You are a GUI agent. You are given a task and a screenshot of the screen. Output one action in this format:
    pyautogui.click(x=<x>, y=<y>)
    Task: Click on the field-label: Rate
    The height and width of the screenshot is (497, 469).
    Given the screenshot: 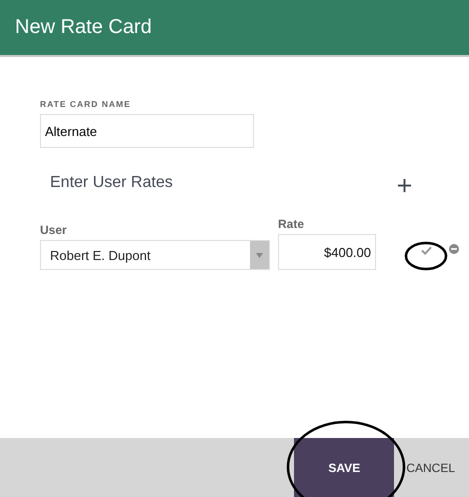 What is the action you would take?
    pyautogui.click(x=292, y=224)
    